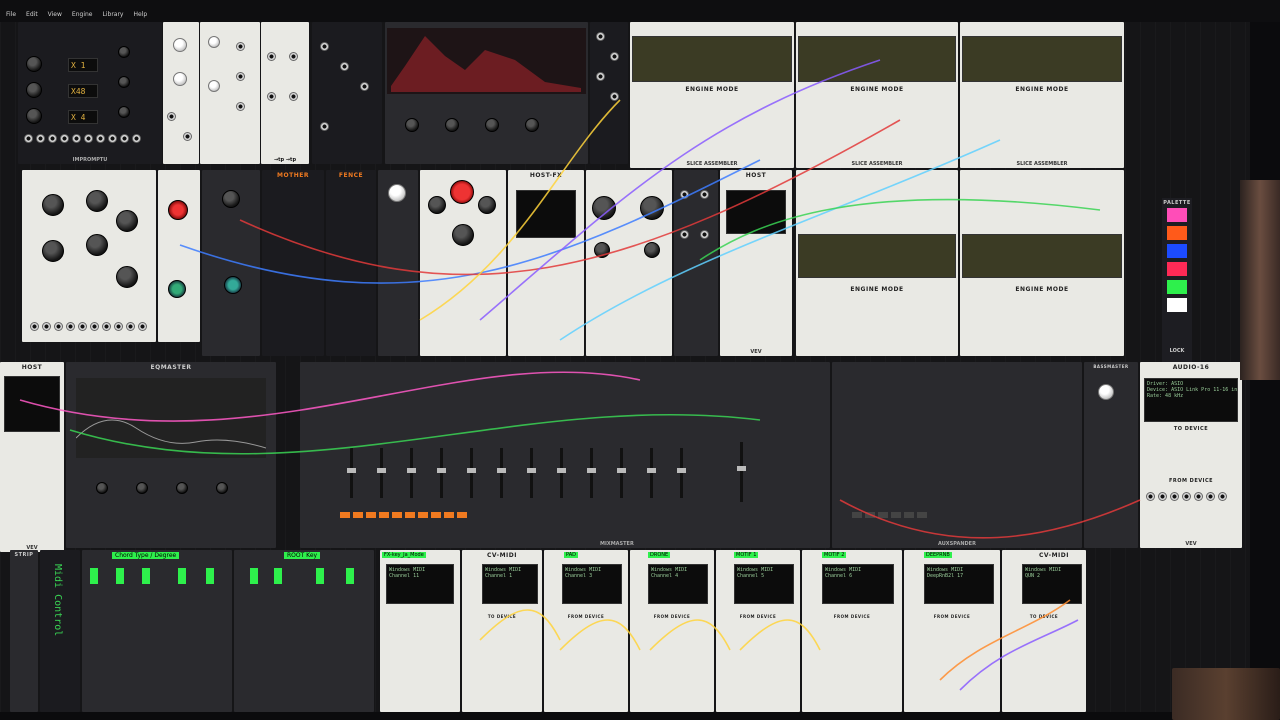 This screenshot has width=1280, height=720. What do you see at coordinates (1177, 215) in the screenshot?
I see `palette-swatch-pink` at bounding box center [1177, 215].